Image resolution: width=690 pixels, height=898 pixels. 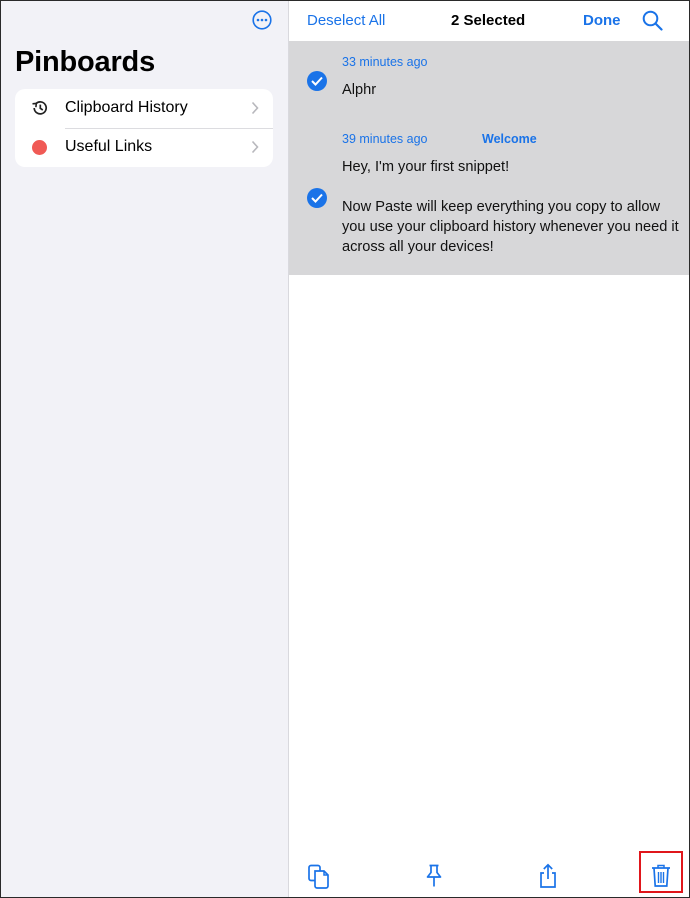 I want to click on top-bar: Deselect All 2 Selected Done, so click(x=489, y=21).